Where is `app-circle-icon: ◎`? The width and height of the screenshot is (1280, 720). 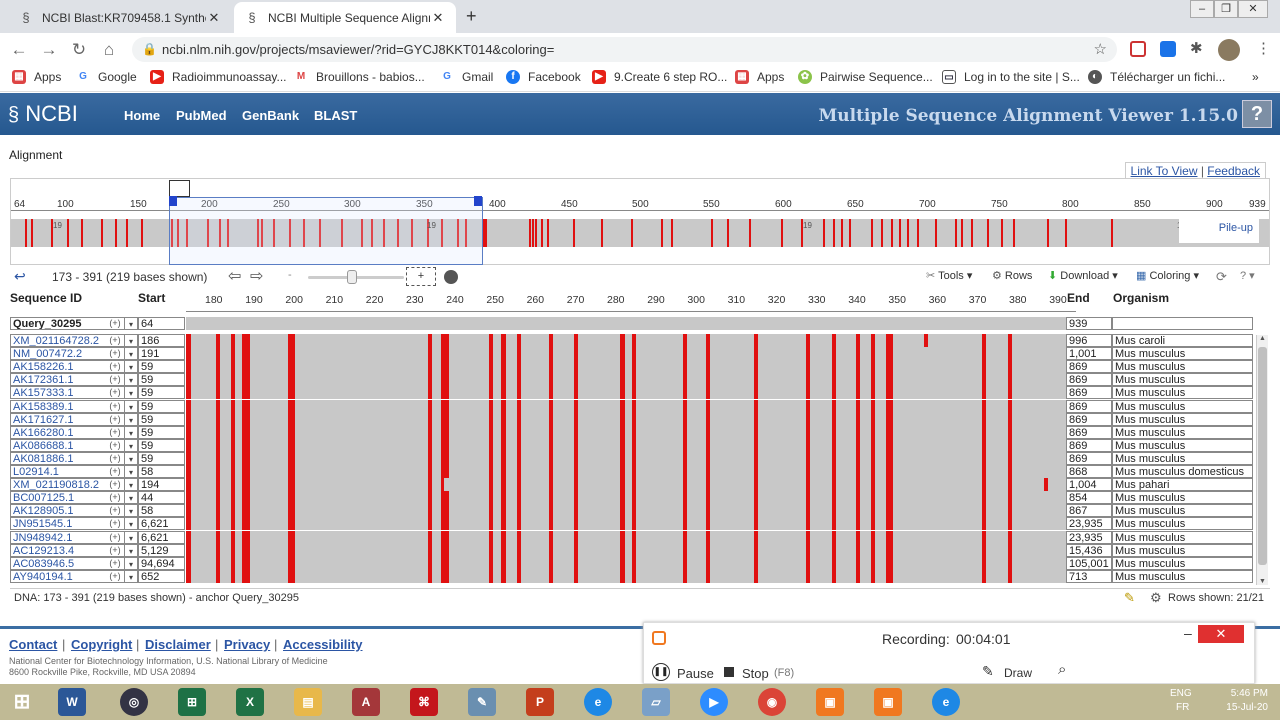 app-circle-icon: ◎ is located at coordinates (134, 702).